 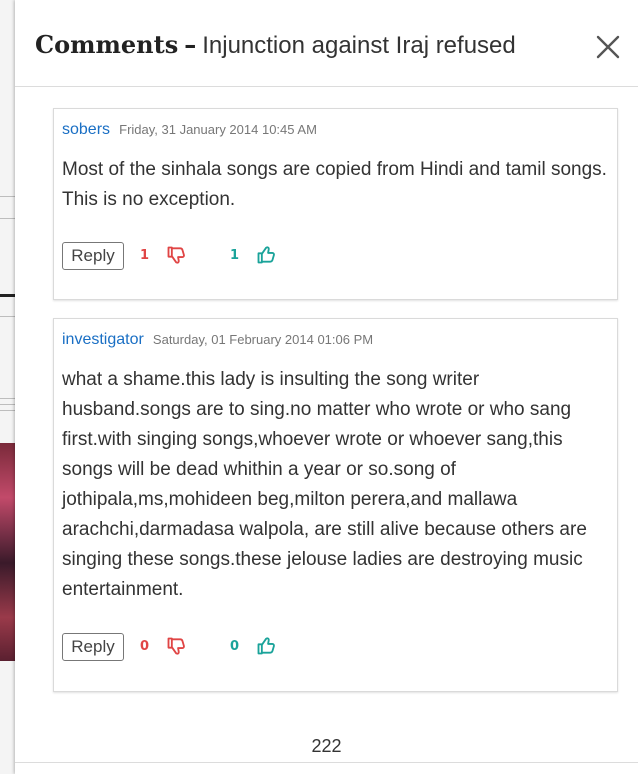 I want to click on comment-meta: sobers Friday, 31 January 2014 10:45 AM, so click(x=189, y=129).